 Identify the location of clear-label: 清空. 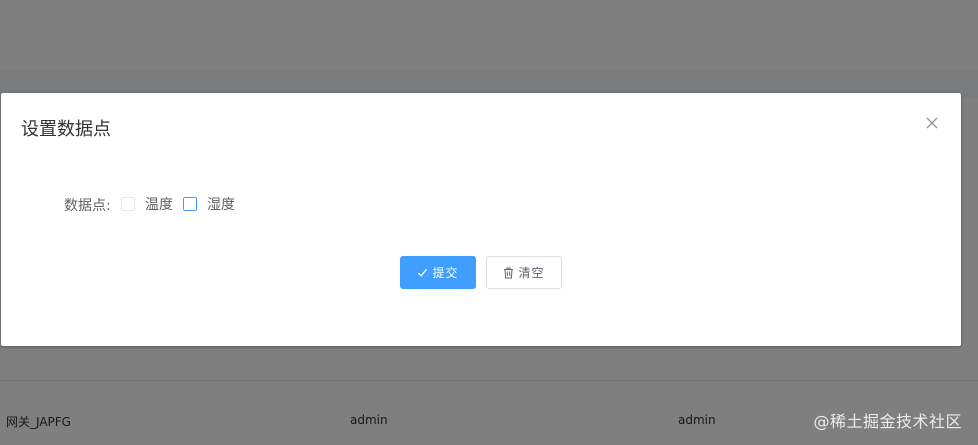
(531, 273).